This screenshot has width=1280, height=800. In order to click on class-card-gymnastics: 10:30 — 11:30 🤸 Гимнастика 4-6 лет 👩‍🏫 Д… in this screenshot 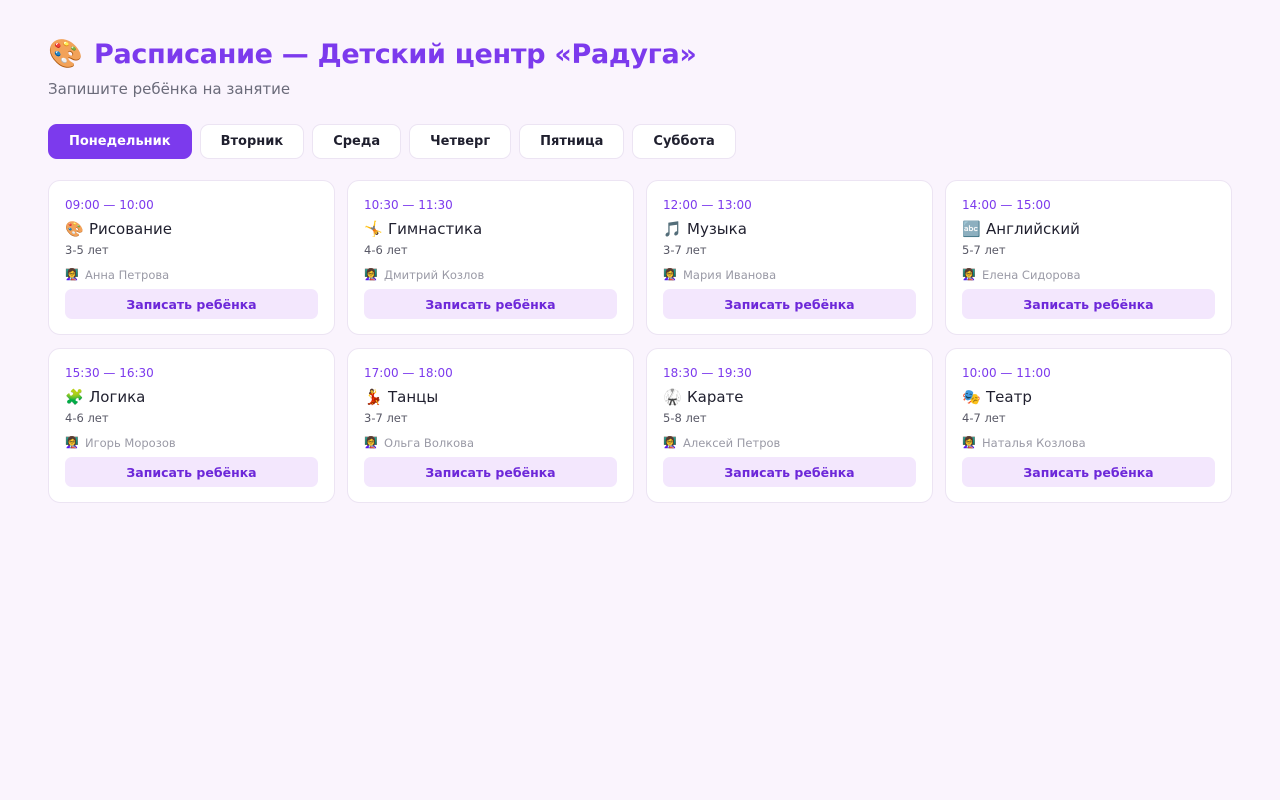, I will do `click(490, 257)`.